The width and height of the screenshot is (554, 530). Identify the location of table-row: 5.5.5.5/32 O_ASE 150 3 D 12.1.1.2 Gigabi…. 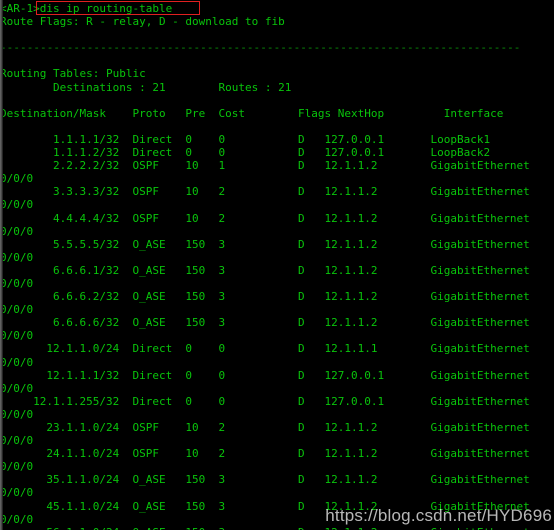
(265, 244).